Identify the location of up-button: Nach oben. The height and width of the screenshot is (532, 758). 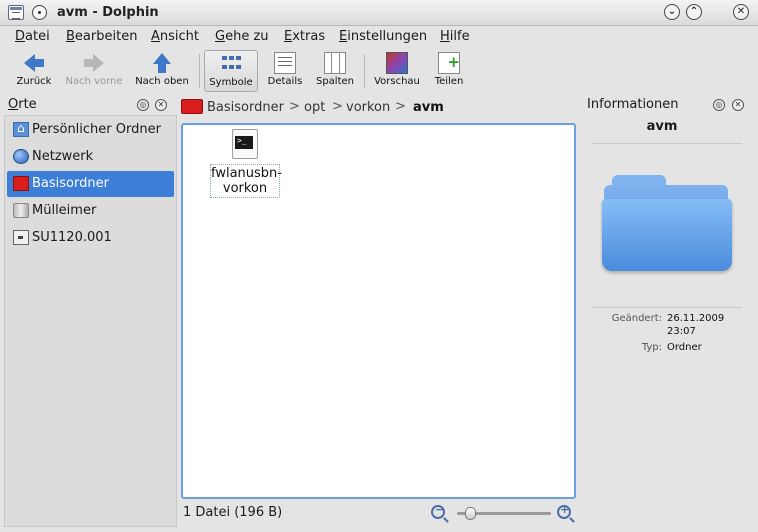
(162, 71).